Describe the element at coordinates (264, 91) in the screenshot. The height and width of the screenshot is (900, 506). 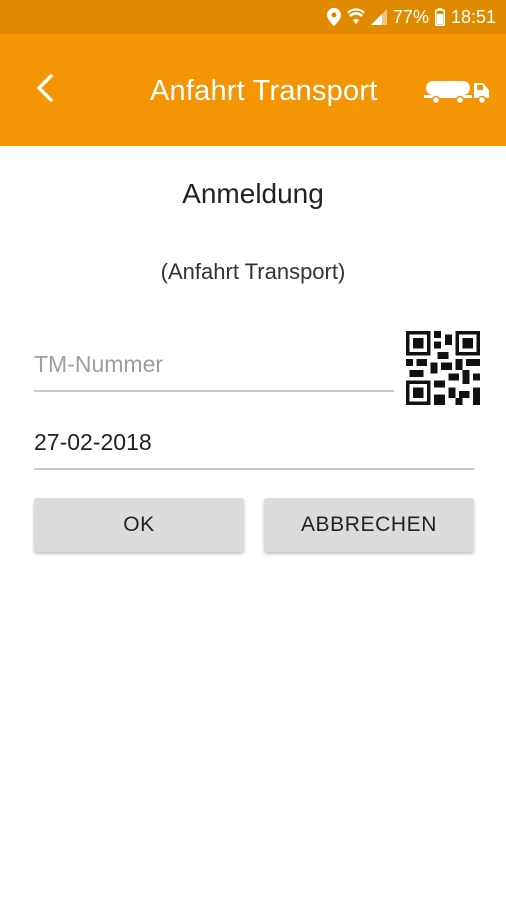
I see `app-title: Anfahrt Transport` at that location.